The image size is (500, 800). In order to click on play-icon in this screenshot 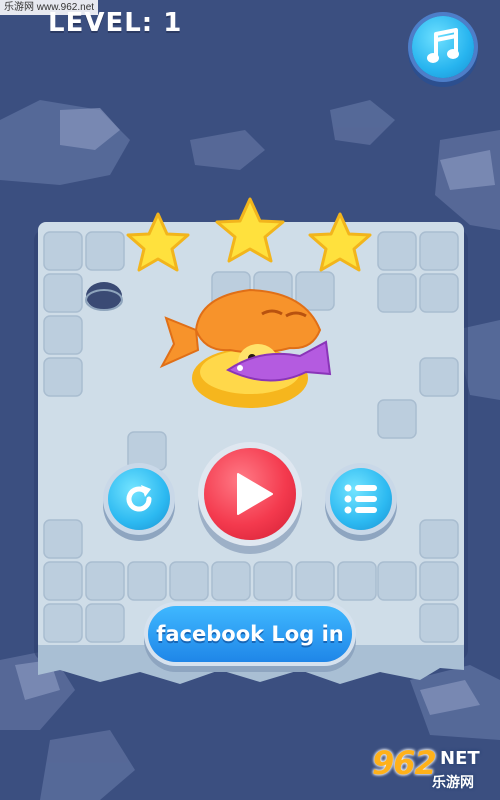, I will do `click(255, 494)`.